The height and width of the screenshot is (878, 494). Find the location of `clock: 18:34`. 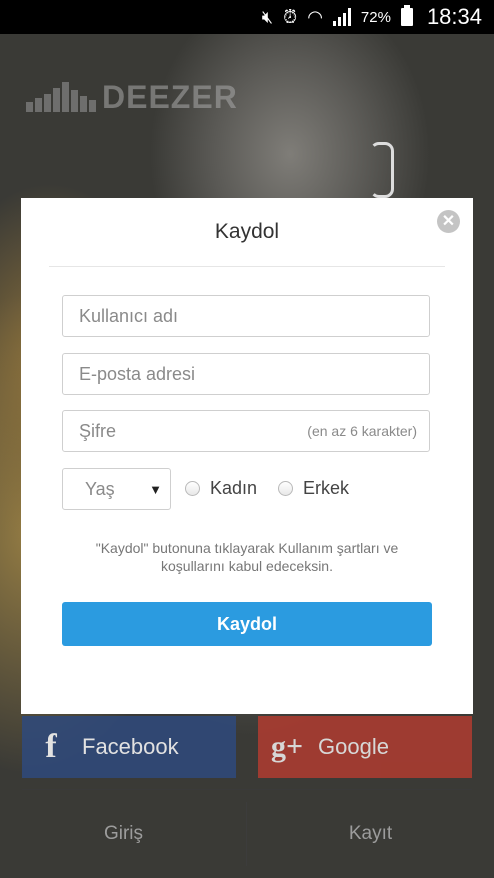

clock: 18:34 is located at coordinates (454, 16).